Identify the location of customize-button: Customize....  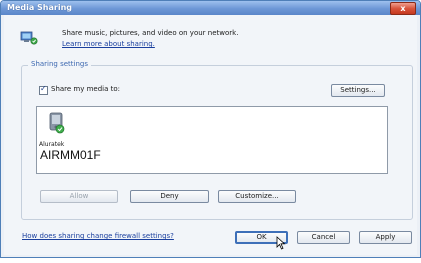
(257, 196).